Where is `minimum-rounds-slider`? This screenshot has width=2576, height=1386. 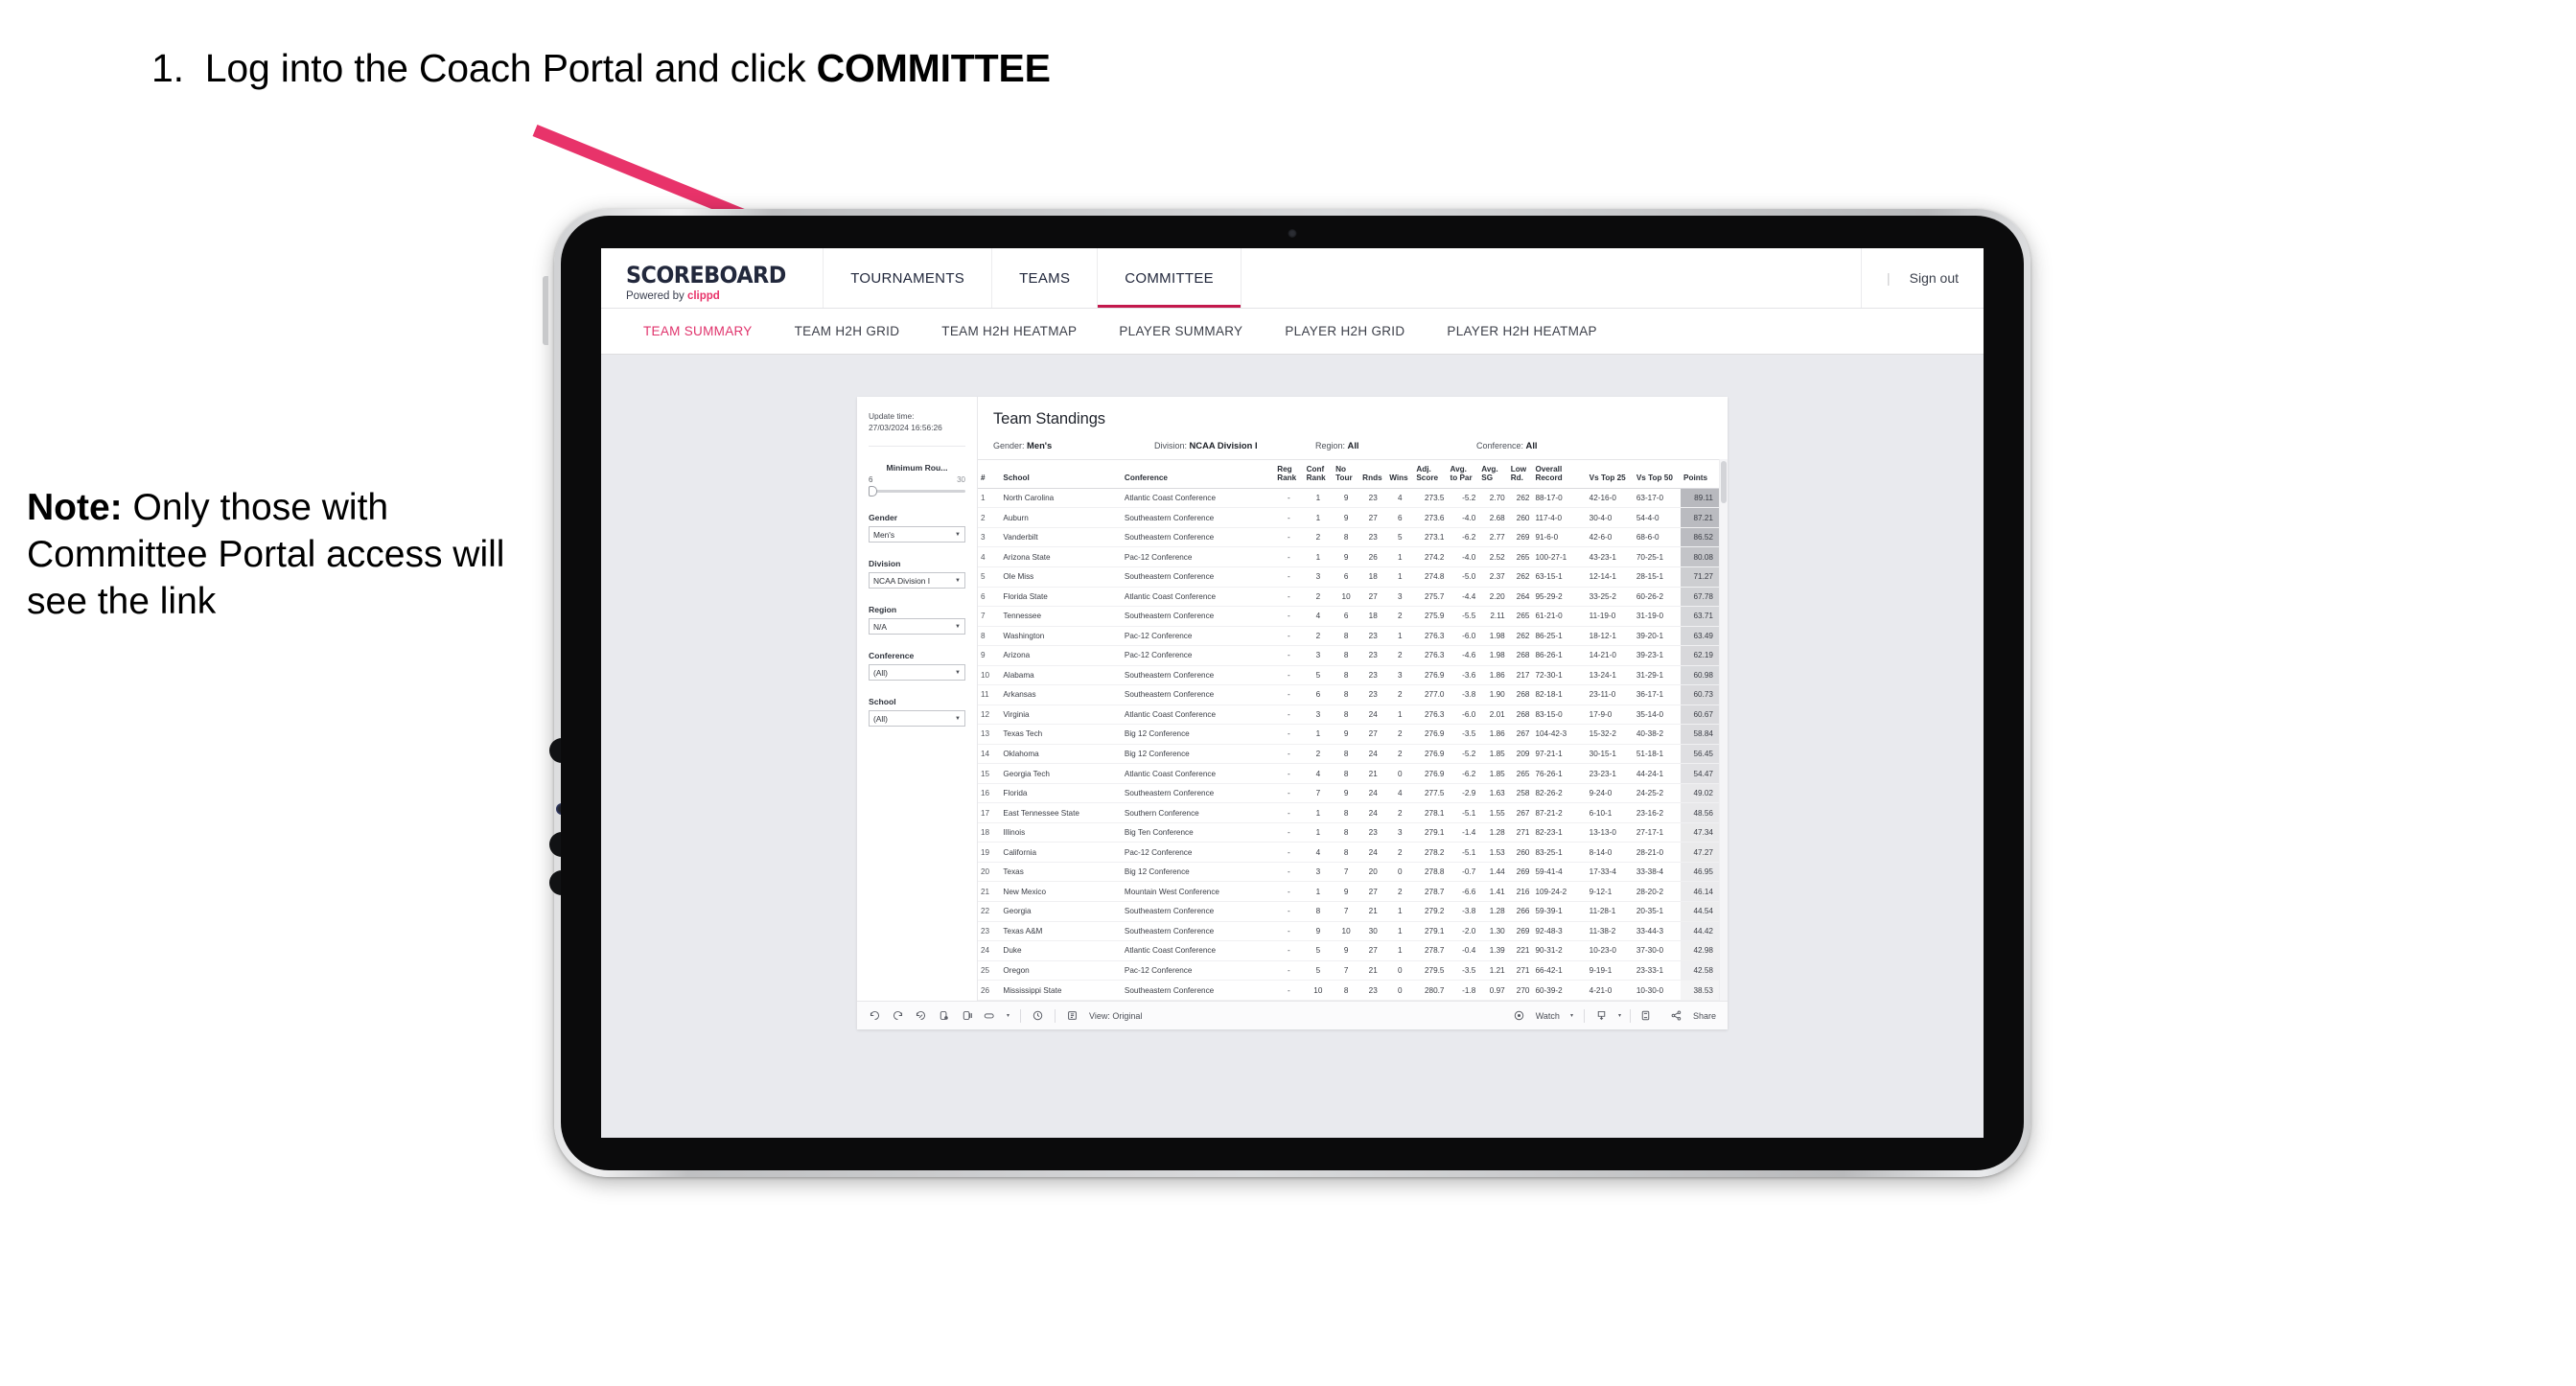 minimum-rounds-slider is located at coordinates (917, 492).